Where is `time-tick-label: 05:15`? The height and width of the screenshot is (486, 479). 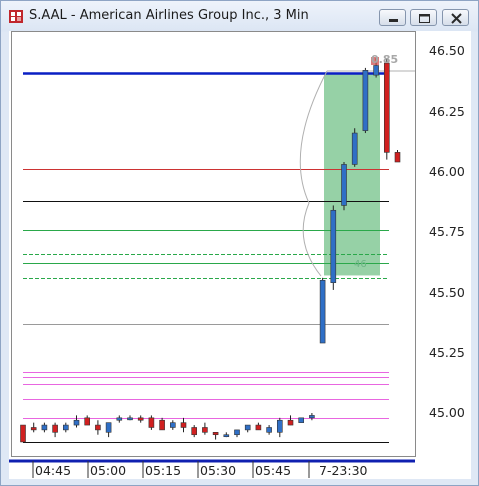 time-tick-label: 05:15 is located at coordinates (163, 470).